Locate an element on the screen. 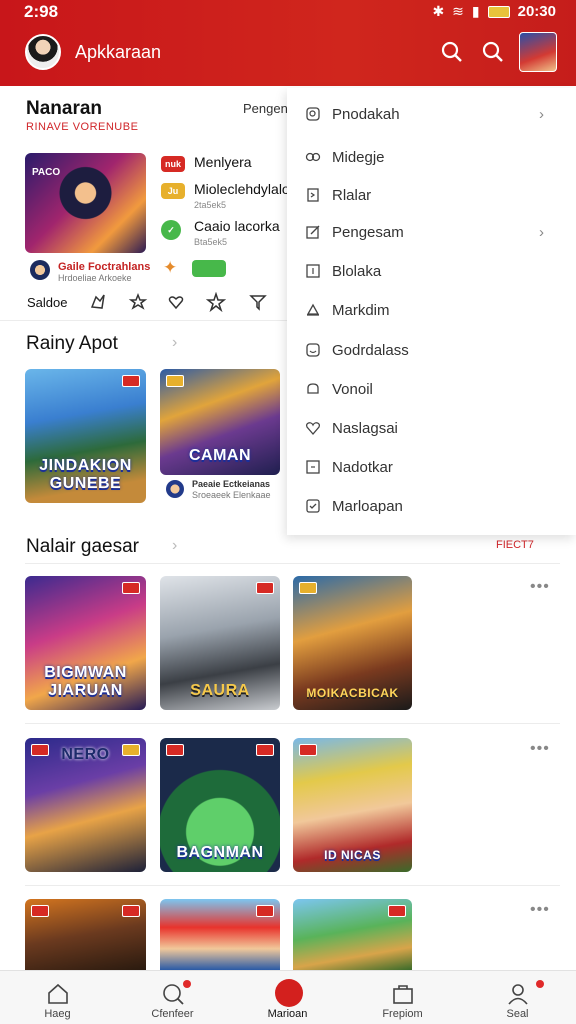 This screenshot has height=1024, width=576. nav-label: Marioan is located at coordinates (287, 1014).